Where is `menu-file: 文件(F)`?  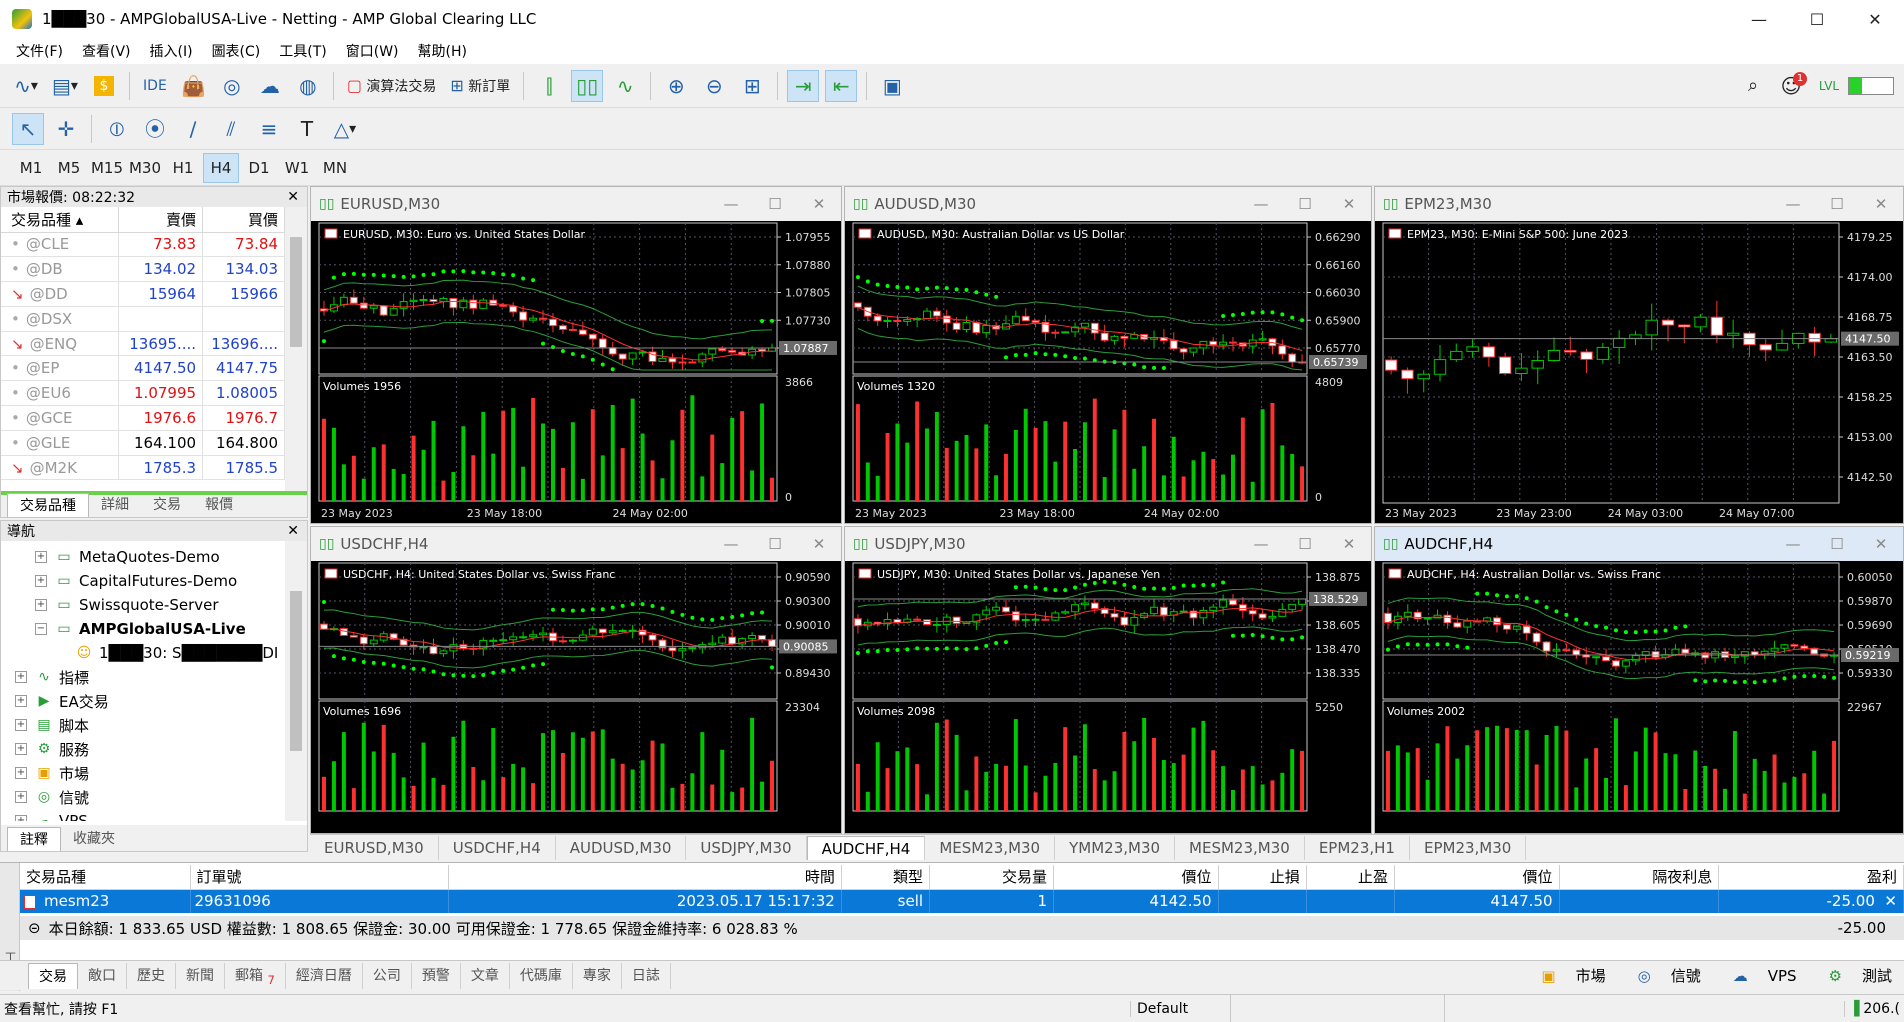 menu-file: 文件(F) is located at coordinates (41, 51).